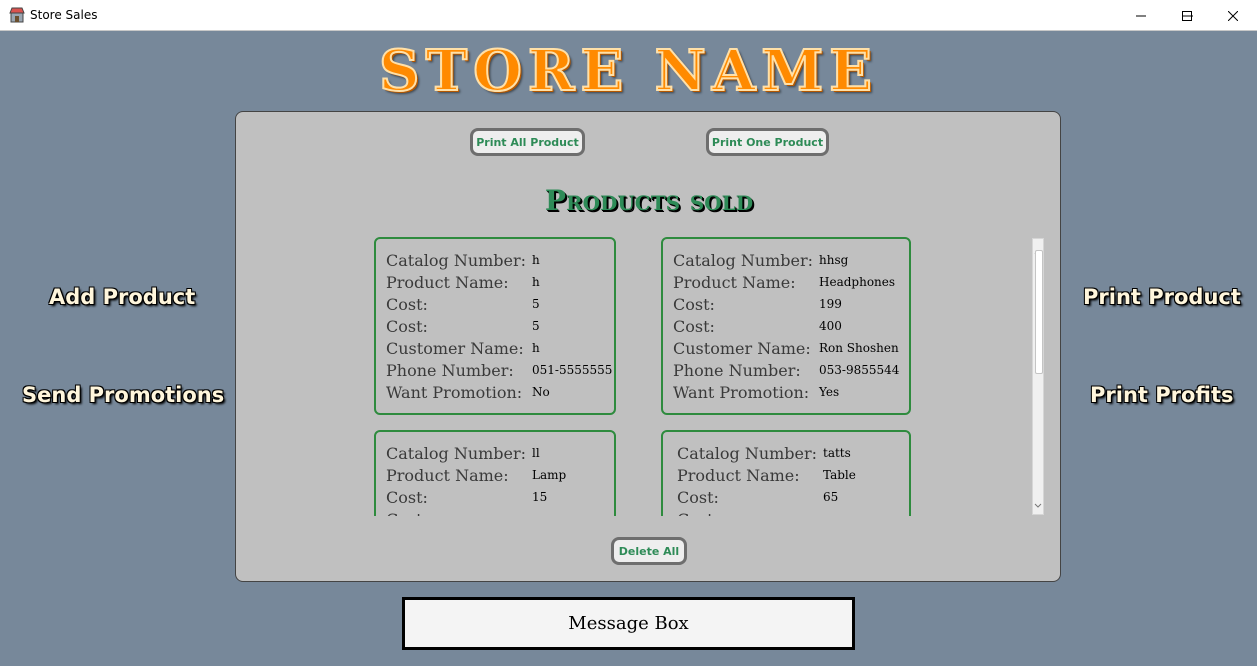 The image size is (1257, 666). What do you see at coordinates (1162, 395) in the screenshot?
I see `print-profits-button: Print Profits` at bounding box center [1162, 395].